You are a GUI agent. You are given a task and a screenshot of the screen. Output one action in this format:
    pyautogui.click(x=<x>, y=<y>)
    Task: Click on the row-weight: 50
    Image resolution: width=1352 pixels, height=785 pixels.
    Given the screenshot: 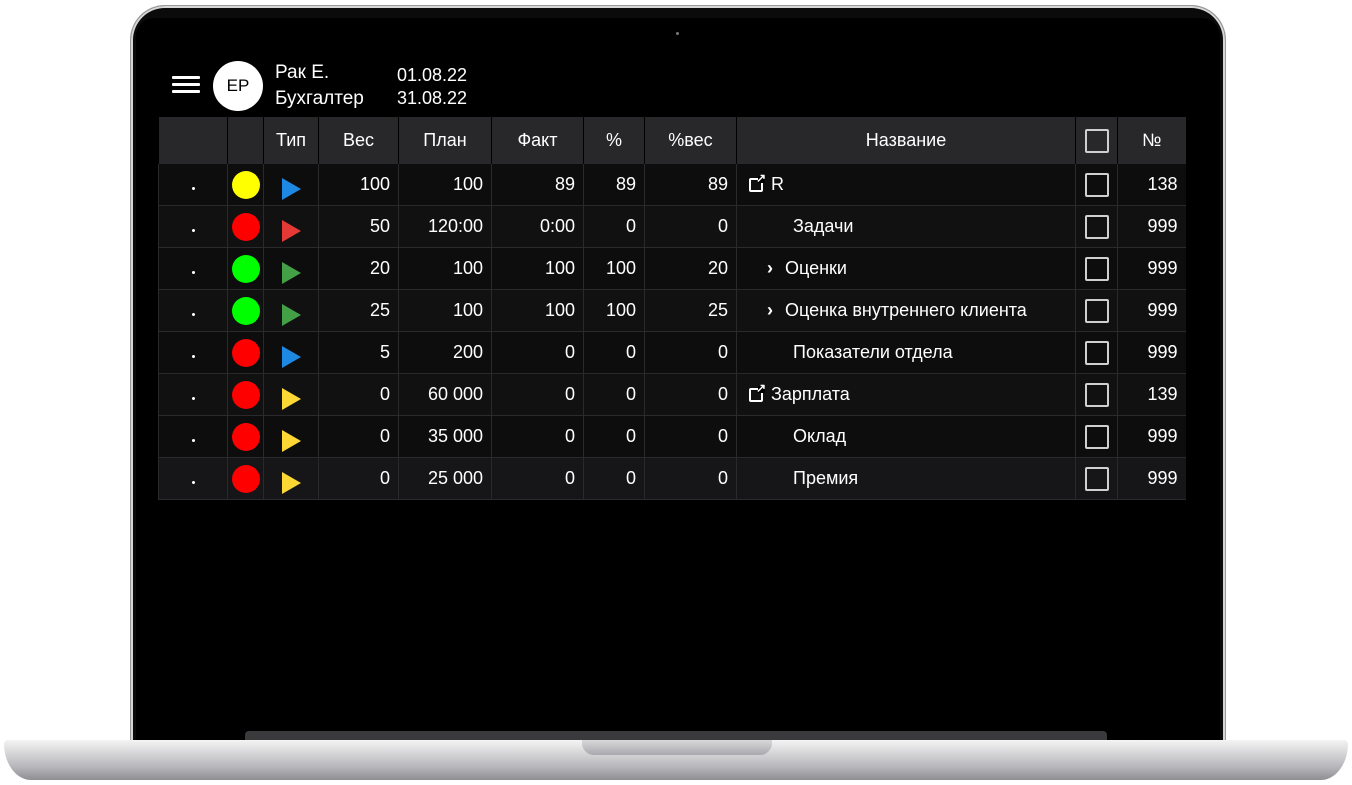 What is the action you would take?
    pyautogui.click(x=358, y=226)
    